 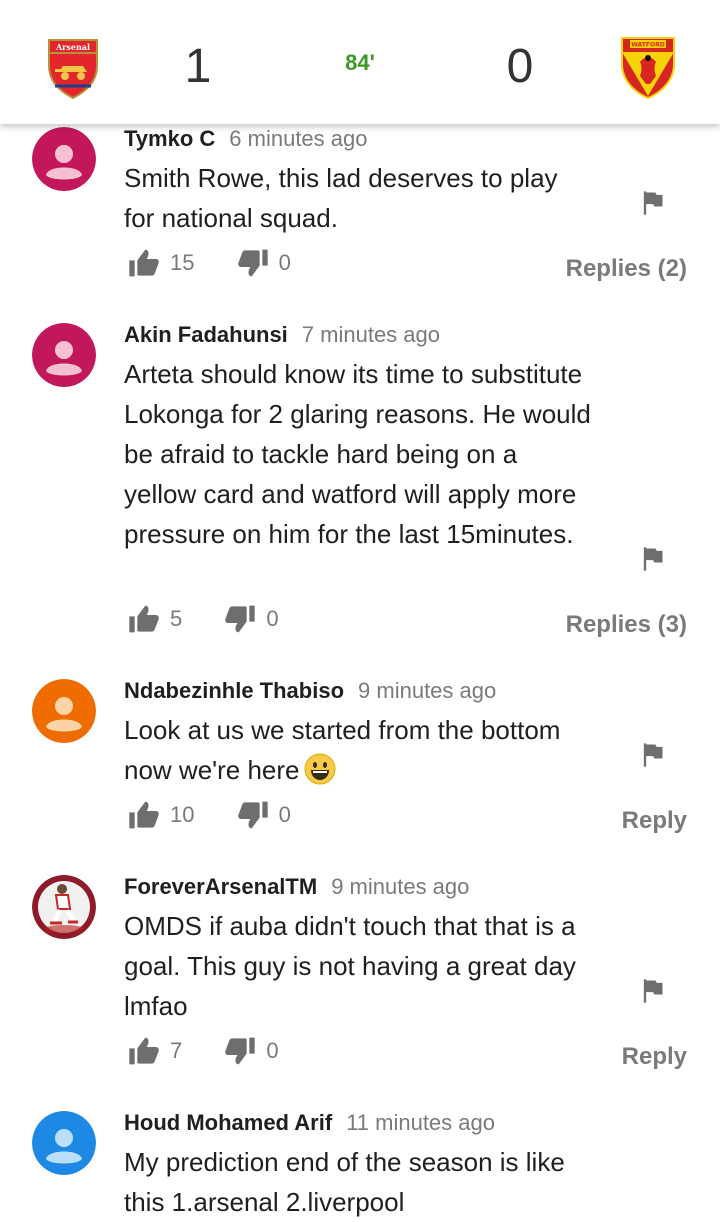 What do you see at coordinates (176, 618) in the screenshot?
I see `like-count: 5` at bounding box center [176, 618].